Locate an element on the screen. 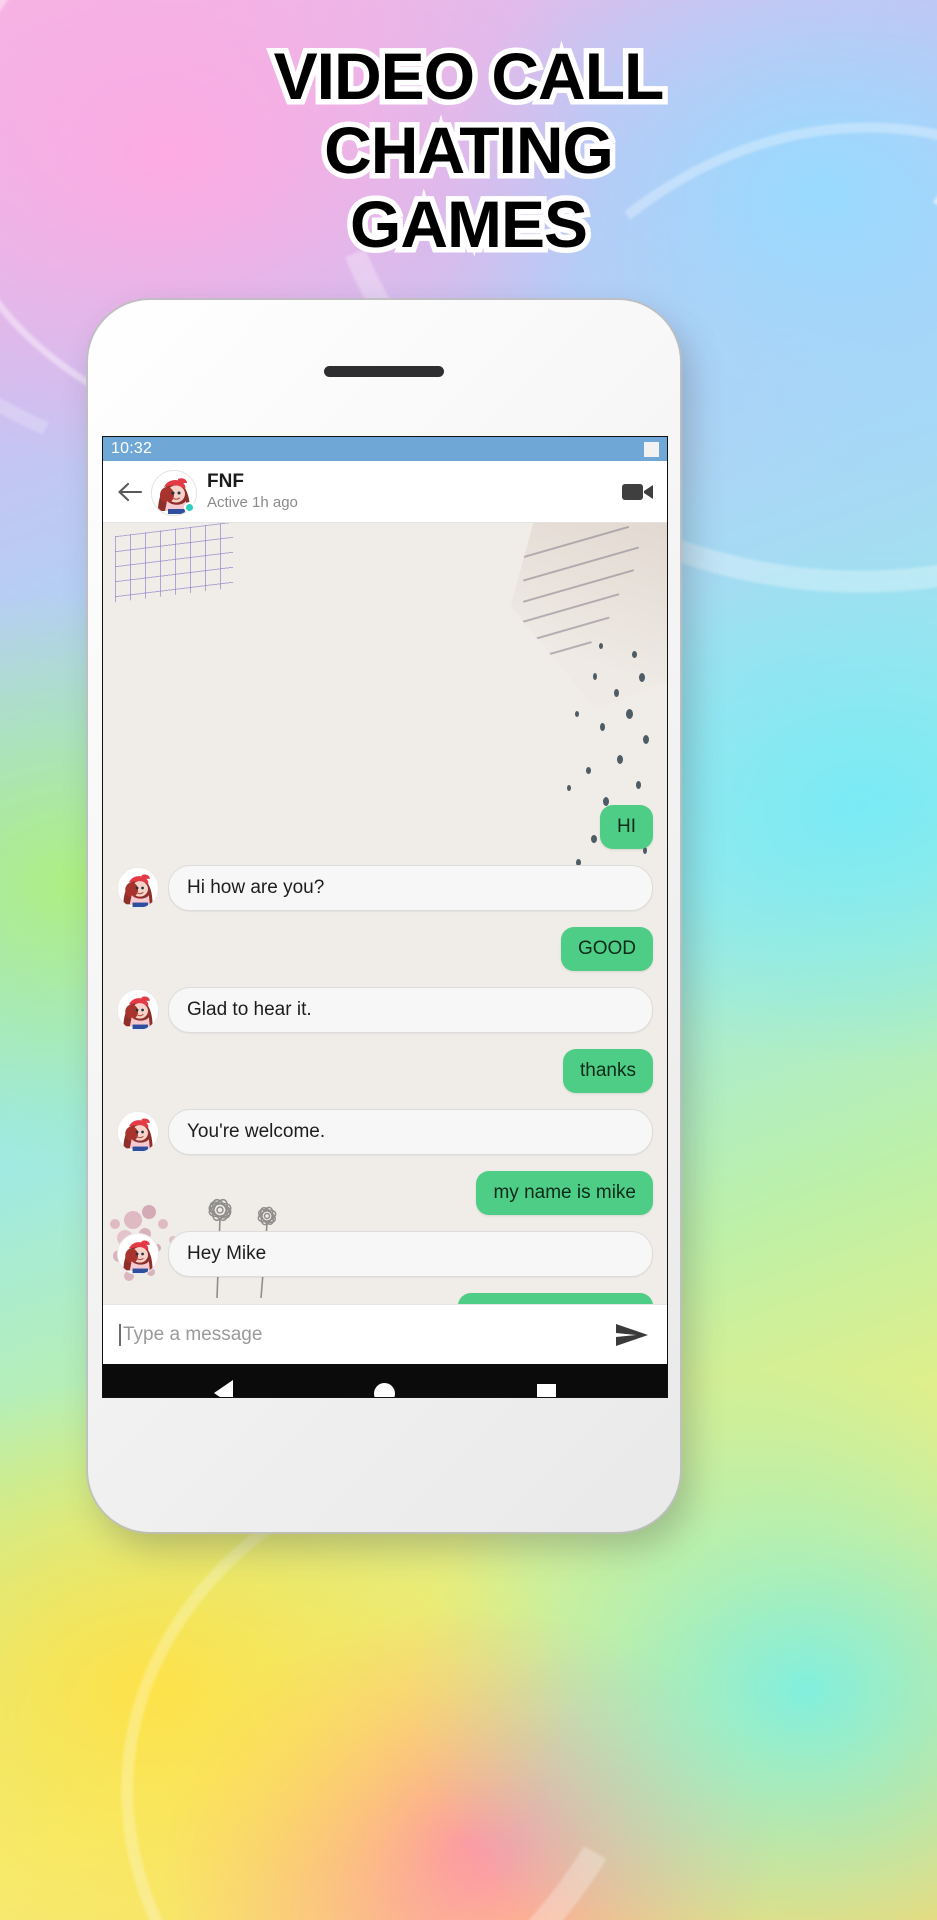  nav-recents-button is located at coordinates (546, 1385).